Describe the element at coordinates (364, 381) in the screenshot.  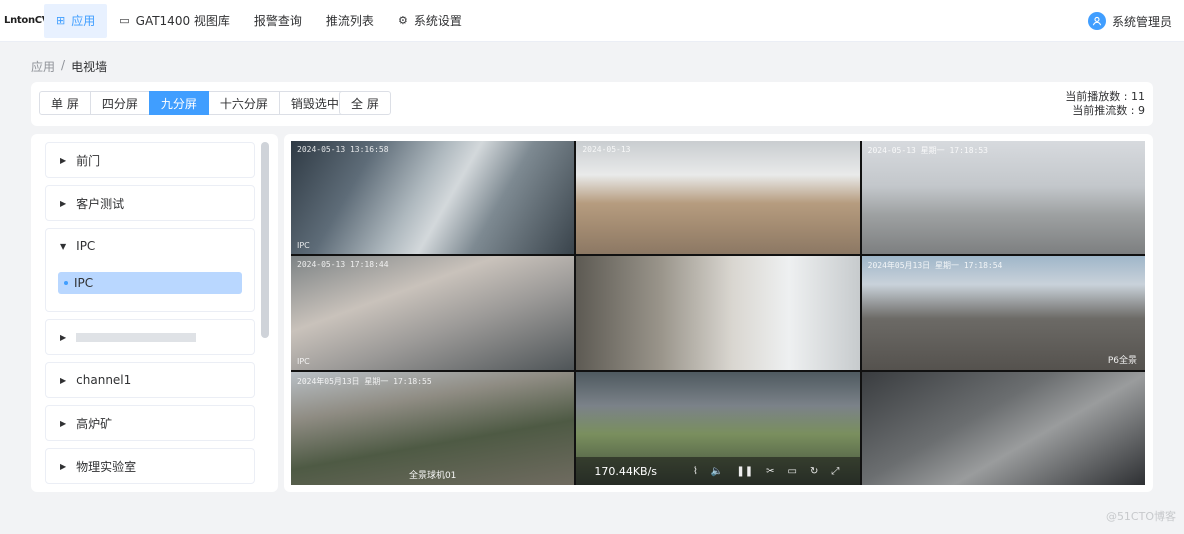
I see `video-osd-timestamp: 2024年05月13日 星期一 17:18:55` at that location.